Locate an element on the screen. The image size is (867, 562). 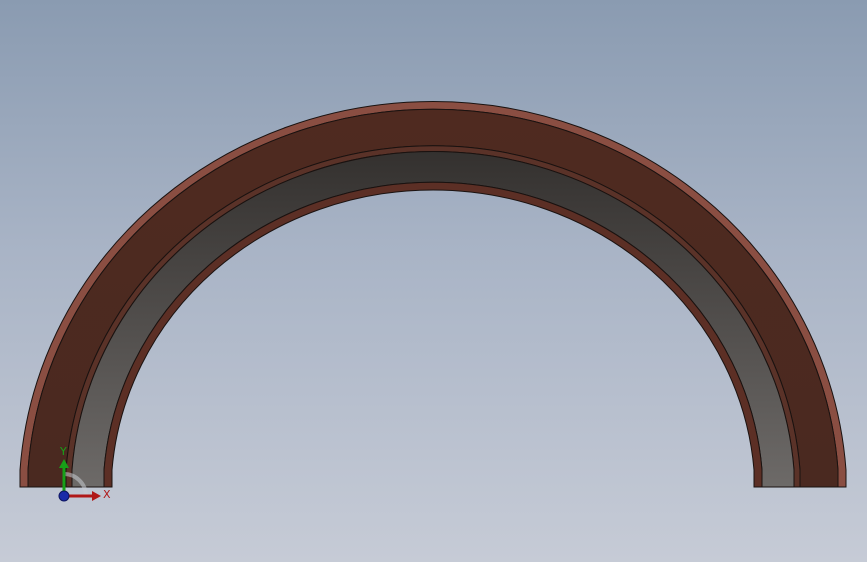
y-axis-label: Y is located at coordinates (63, 451).